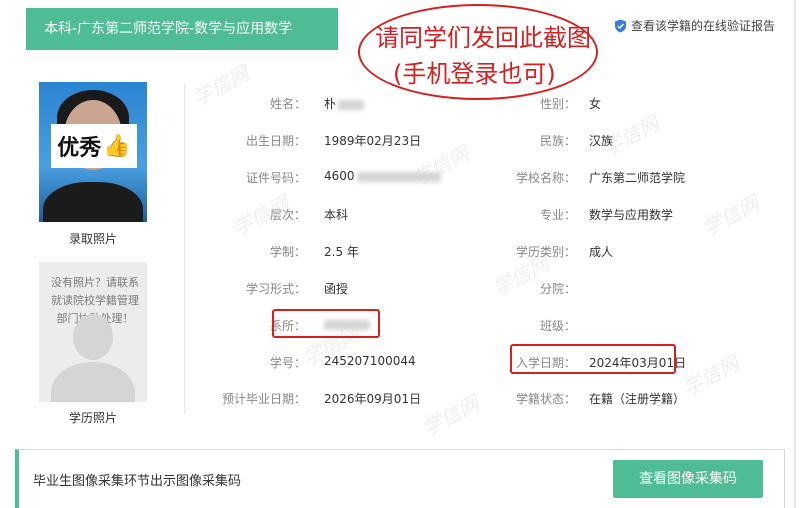 The width and height of the screenshot is (800, 508). Describe the element at coordinates (287, 252) in the screenshot. I see `duration-label: 学制：` at that location.